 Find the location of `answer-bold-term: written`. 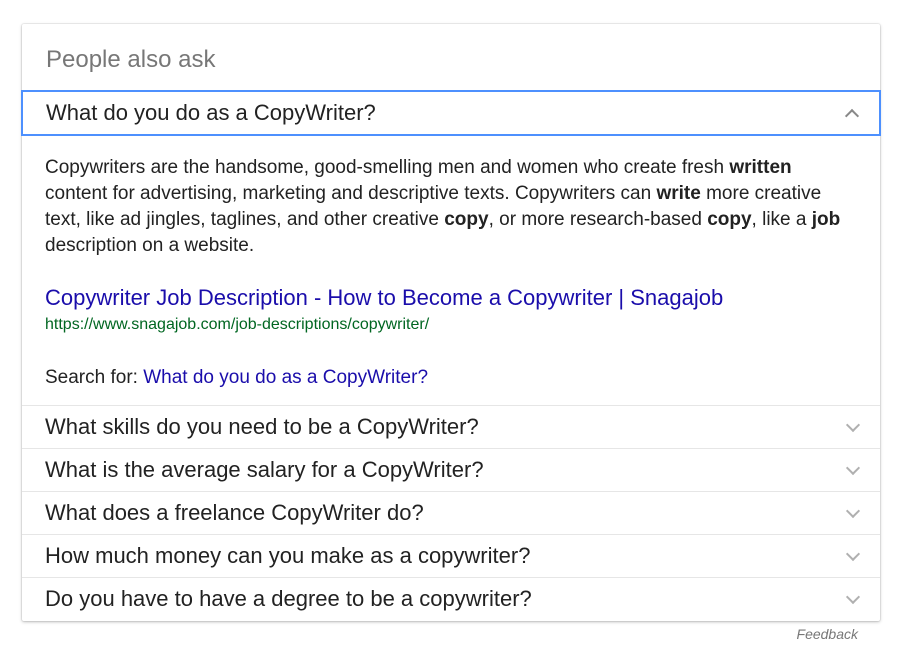

answer-bold-term: written is located at coordinates (760, 167).